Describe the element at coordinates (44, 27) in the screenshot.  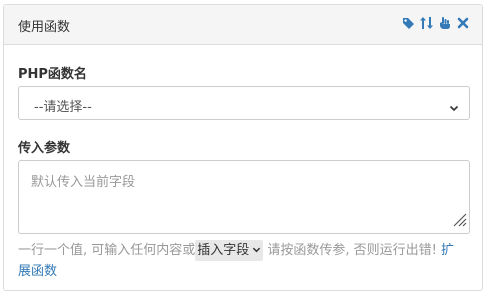
I see `panel-title: 使用函数` at that location.